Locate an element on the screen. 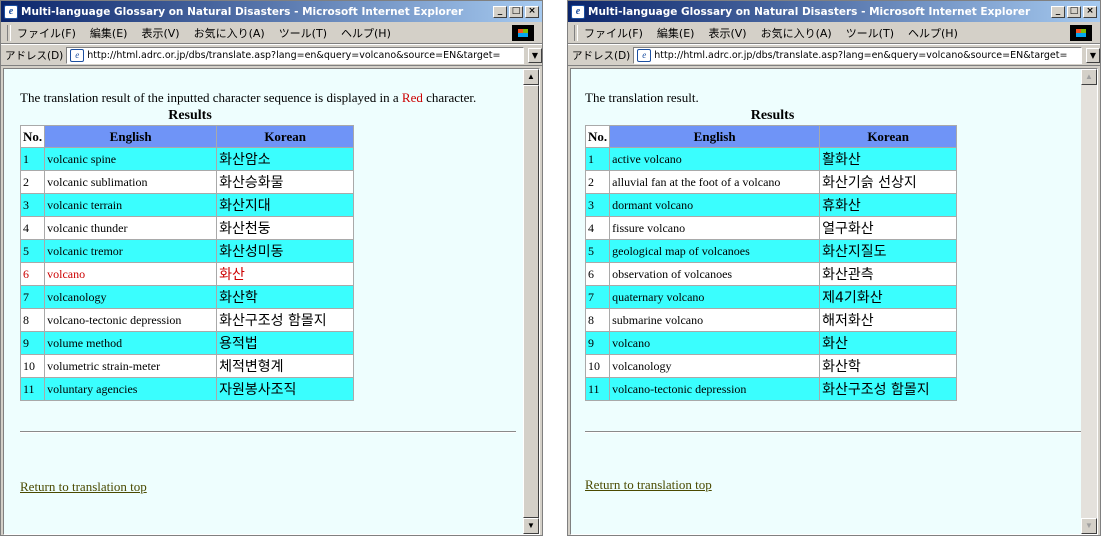 The height and width of the screenshot is (536, 1101). row-english: volcanic tremor is located at coordinates (131, 251).